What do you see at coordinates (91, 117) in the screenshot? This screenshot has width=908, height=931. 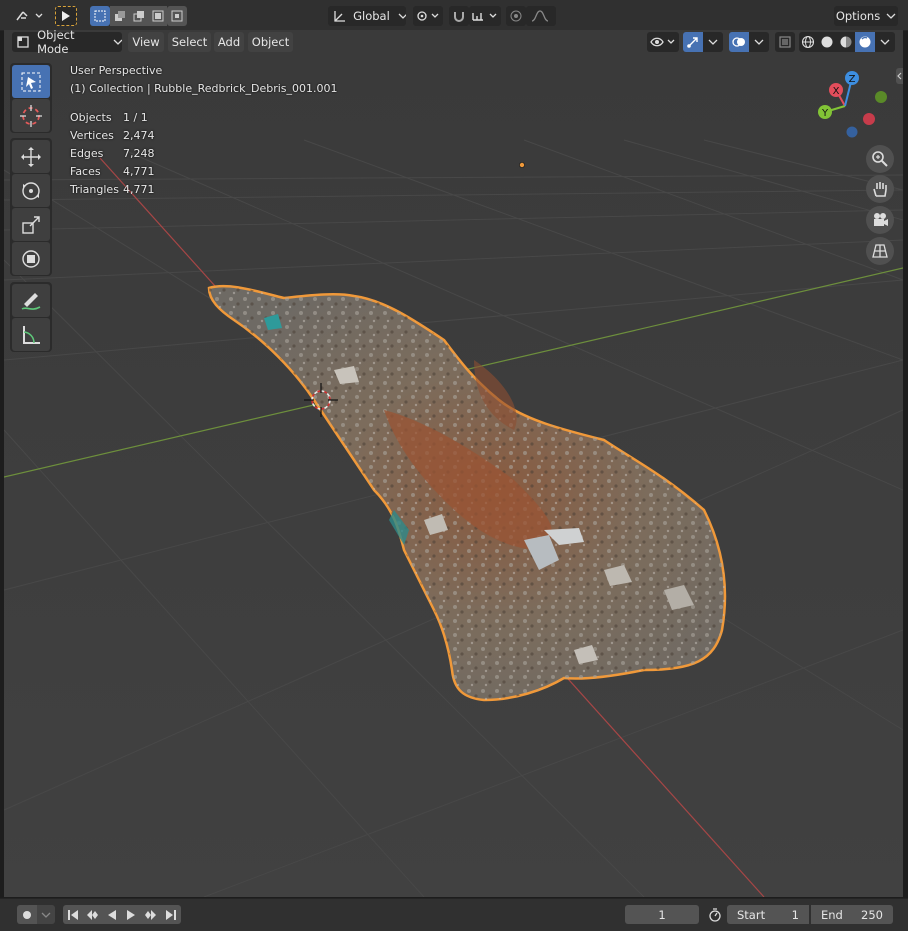 I see `stat-objects-label: Objects` at bounding box center [91, 117].